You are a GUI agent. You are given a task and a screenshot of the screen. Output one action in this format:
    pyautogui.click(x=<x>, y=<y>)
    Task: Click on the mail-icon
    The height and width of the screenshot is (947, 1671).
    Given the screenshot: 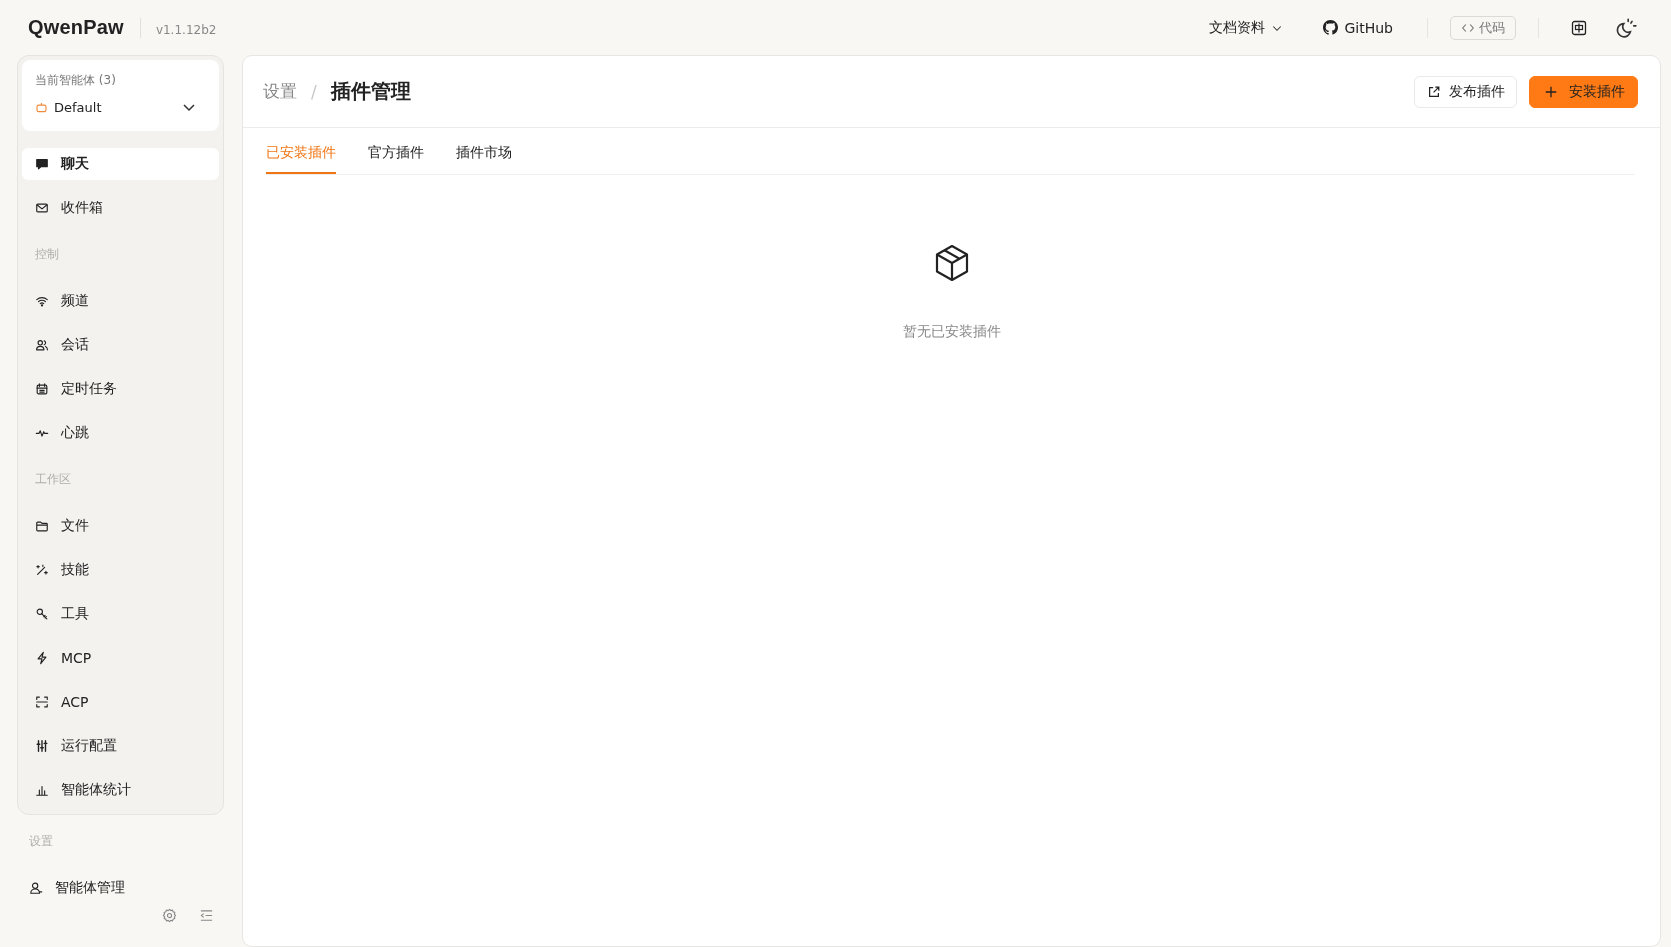 What is the action you would take?
    pyautogui.click(x=42, y=208)
    